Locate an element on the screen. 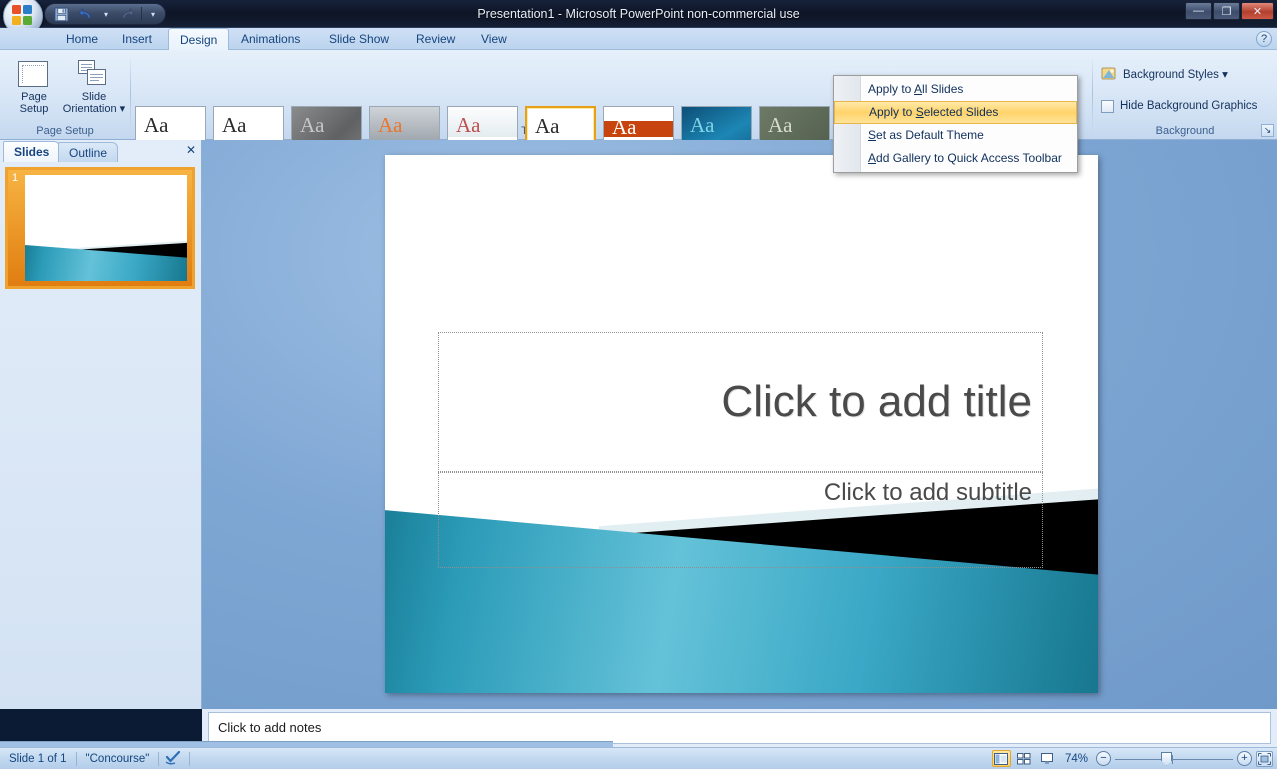  maximize-button: ❐ is located at coordinates (1226, 11).